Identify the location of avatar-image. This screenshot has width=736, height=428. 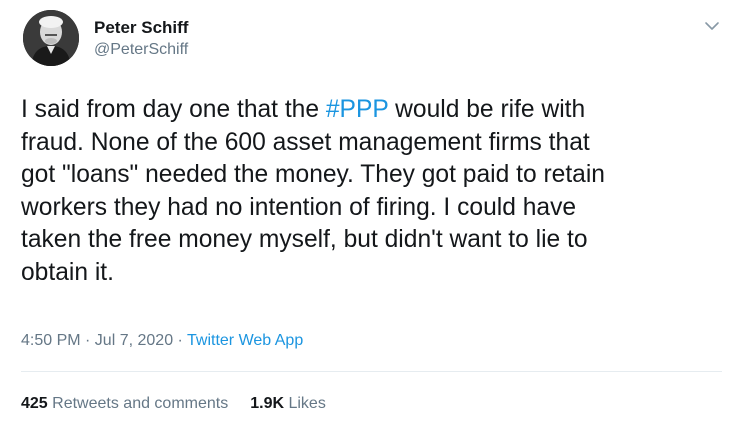
(51, 38).